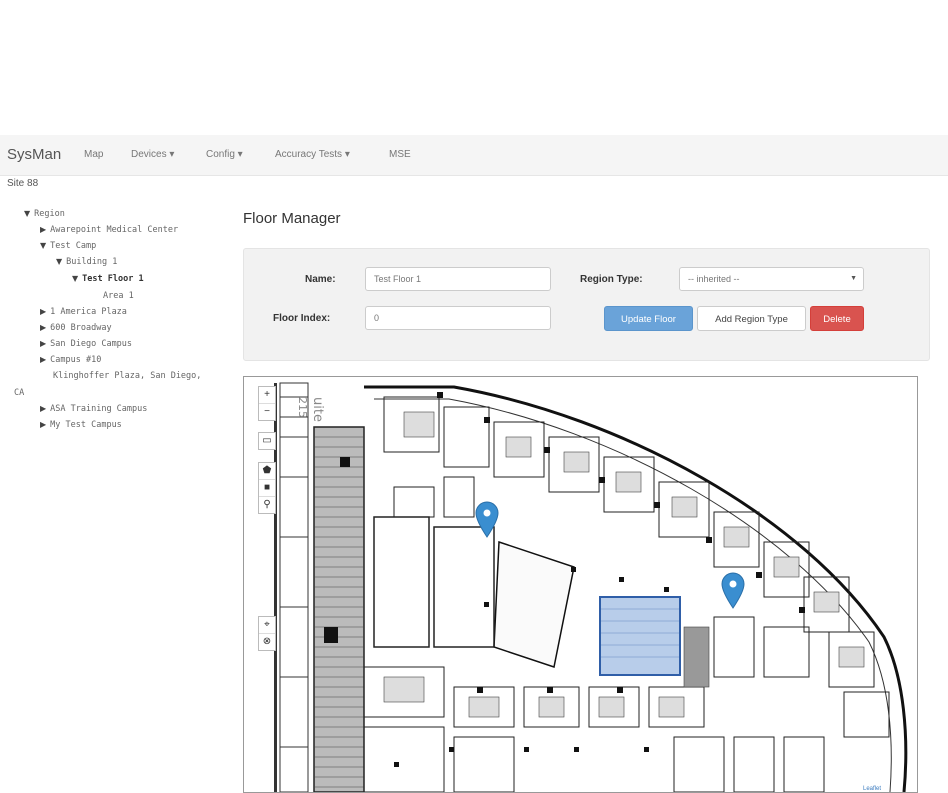 The height and width of the screenshot is (793, 948). What do you see at coordinates (267, 625) in the screenshot?
I see `edit-layers-icon: ⌖` at bounding box center [267, 625].